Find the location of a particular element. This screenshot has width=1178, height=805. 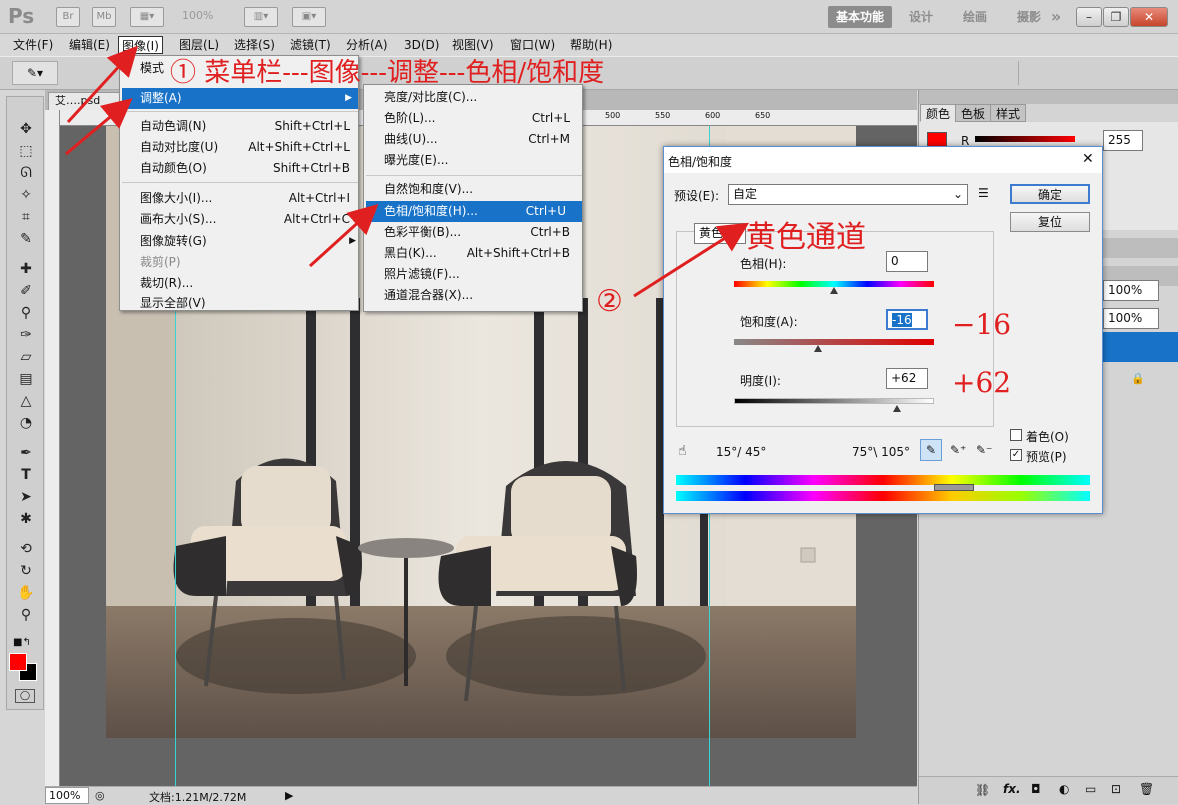

arrow-to-hue-saturation is located at coordinates (343, 235).